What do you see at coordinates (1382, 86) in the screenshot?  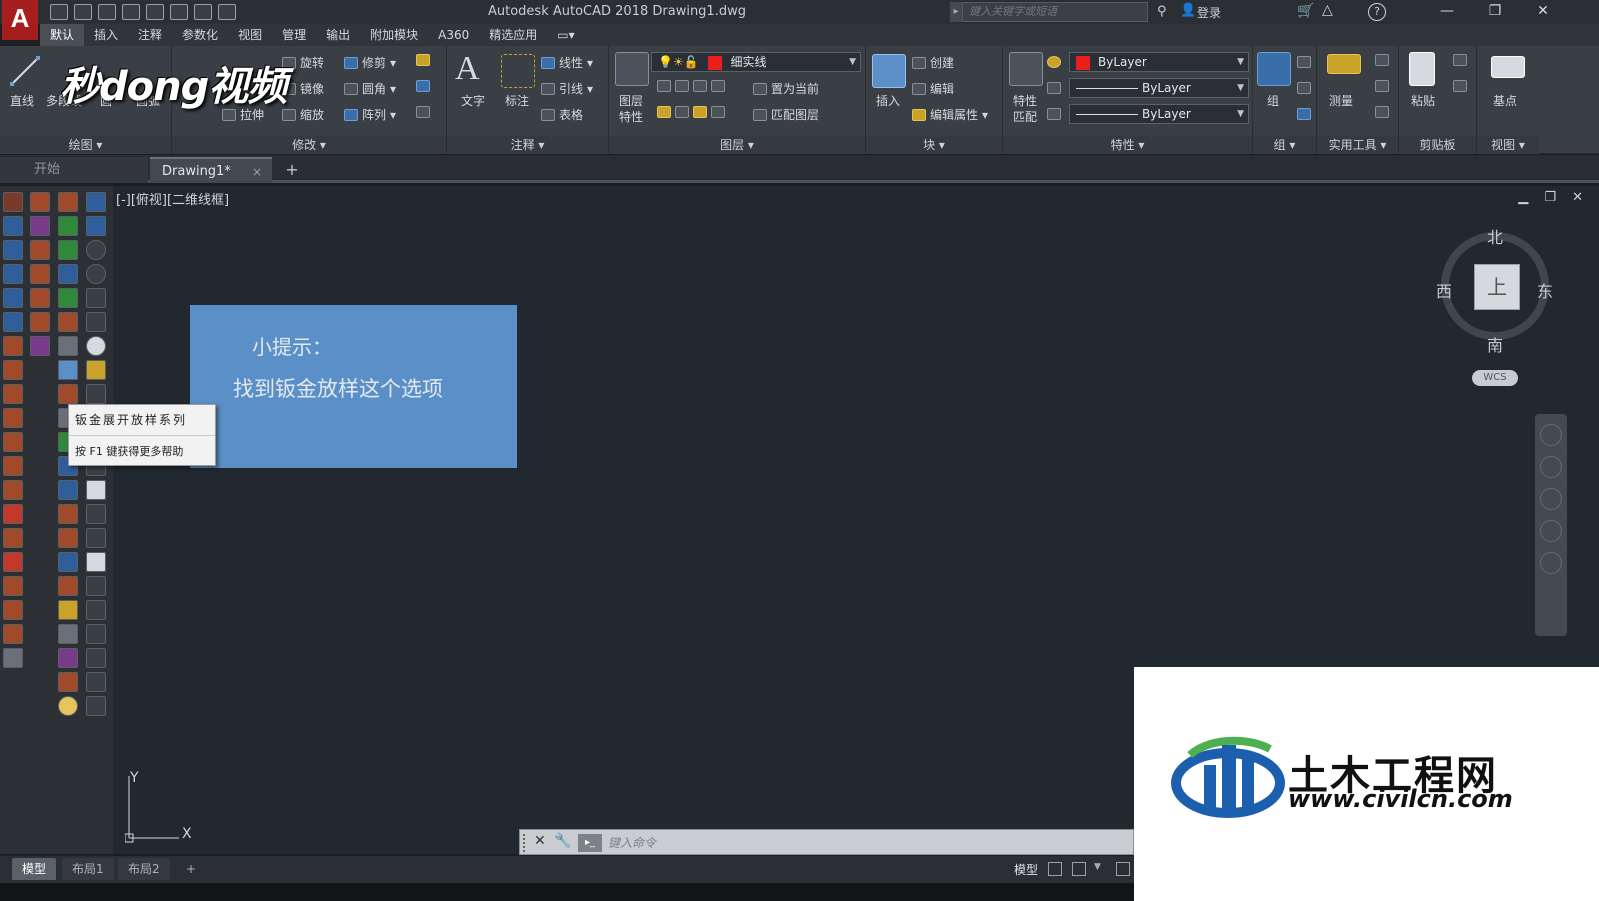 I see `point-button` at bounding box center [1382, 86].